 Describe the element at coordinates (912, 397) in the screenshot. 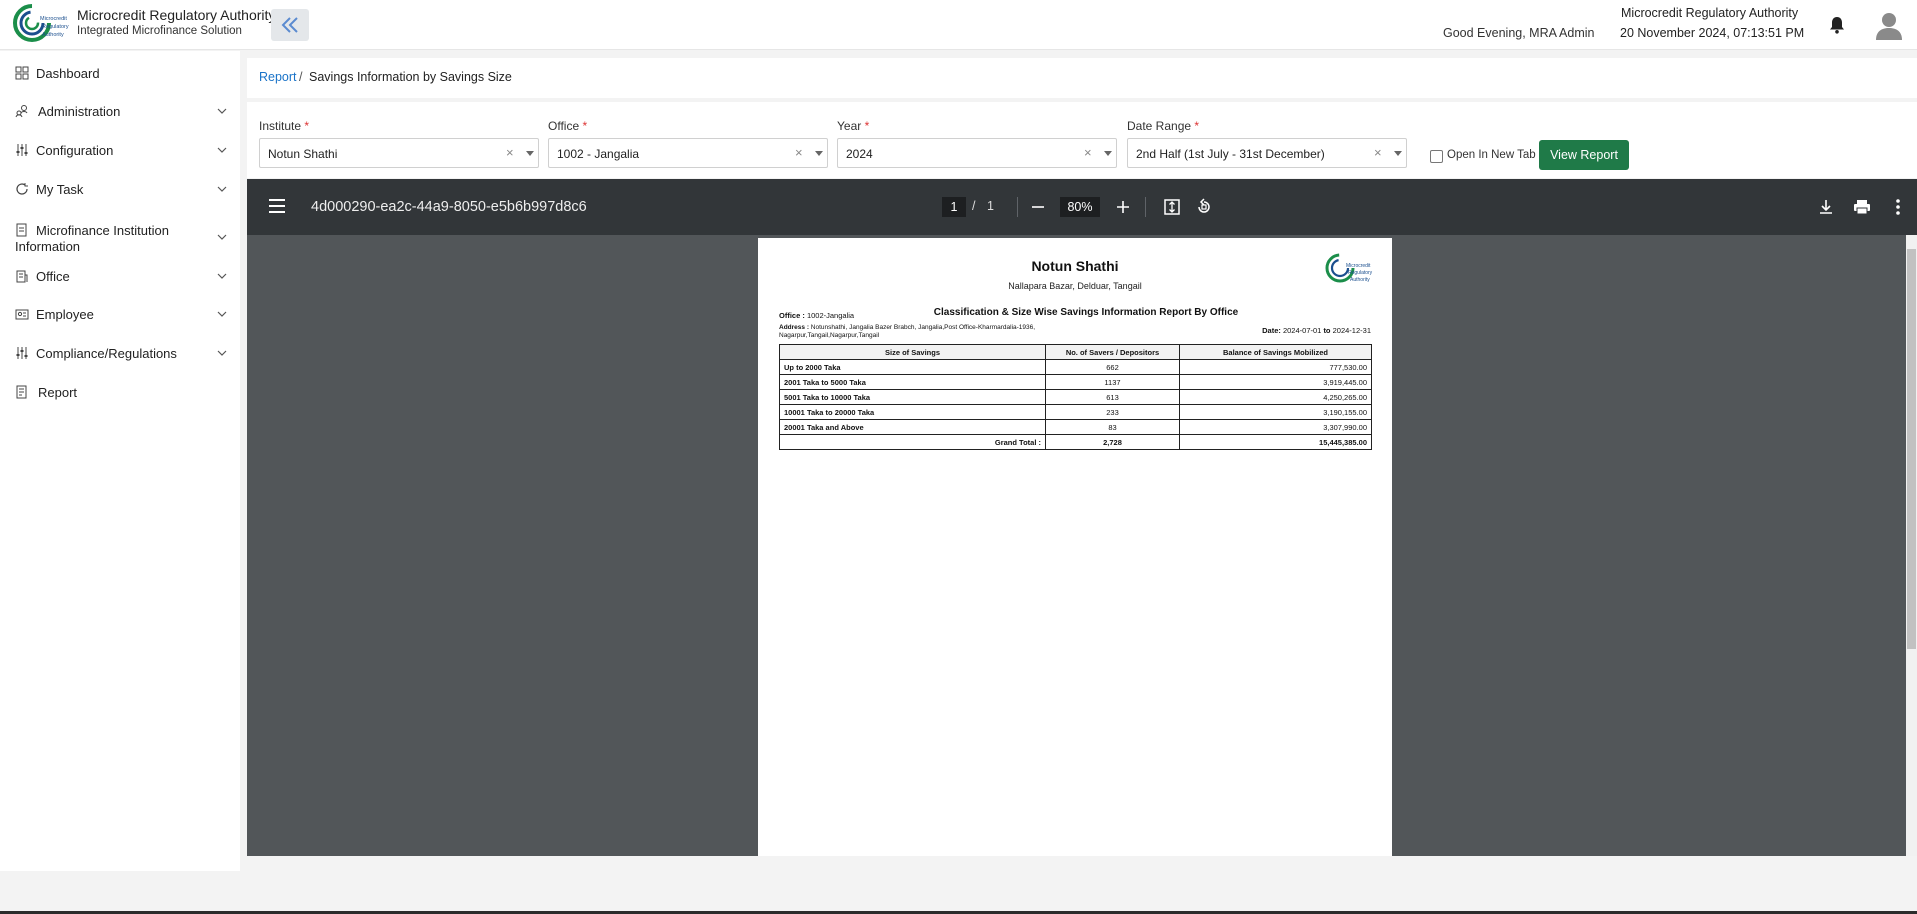

I see `size-cell: 5001 Taka to 10000 Taka` at that location.